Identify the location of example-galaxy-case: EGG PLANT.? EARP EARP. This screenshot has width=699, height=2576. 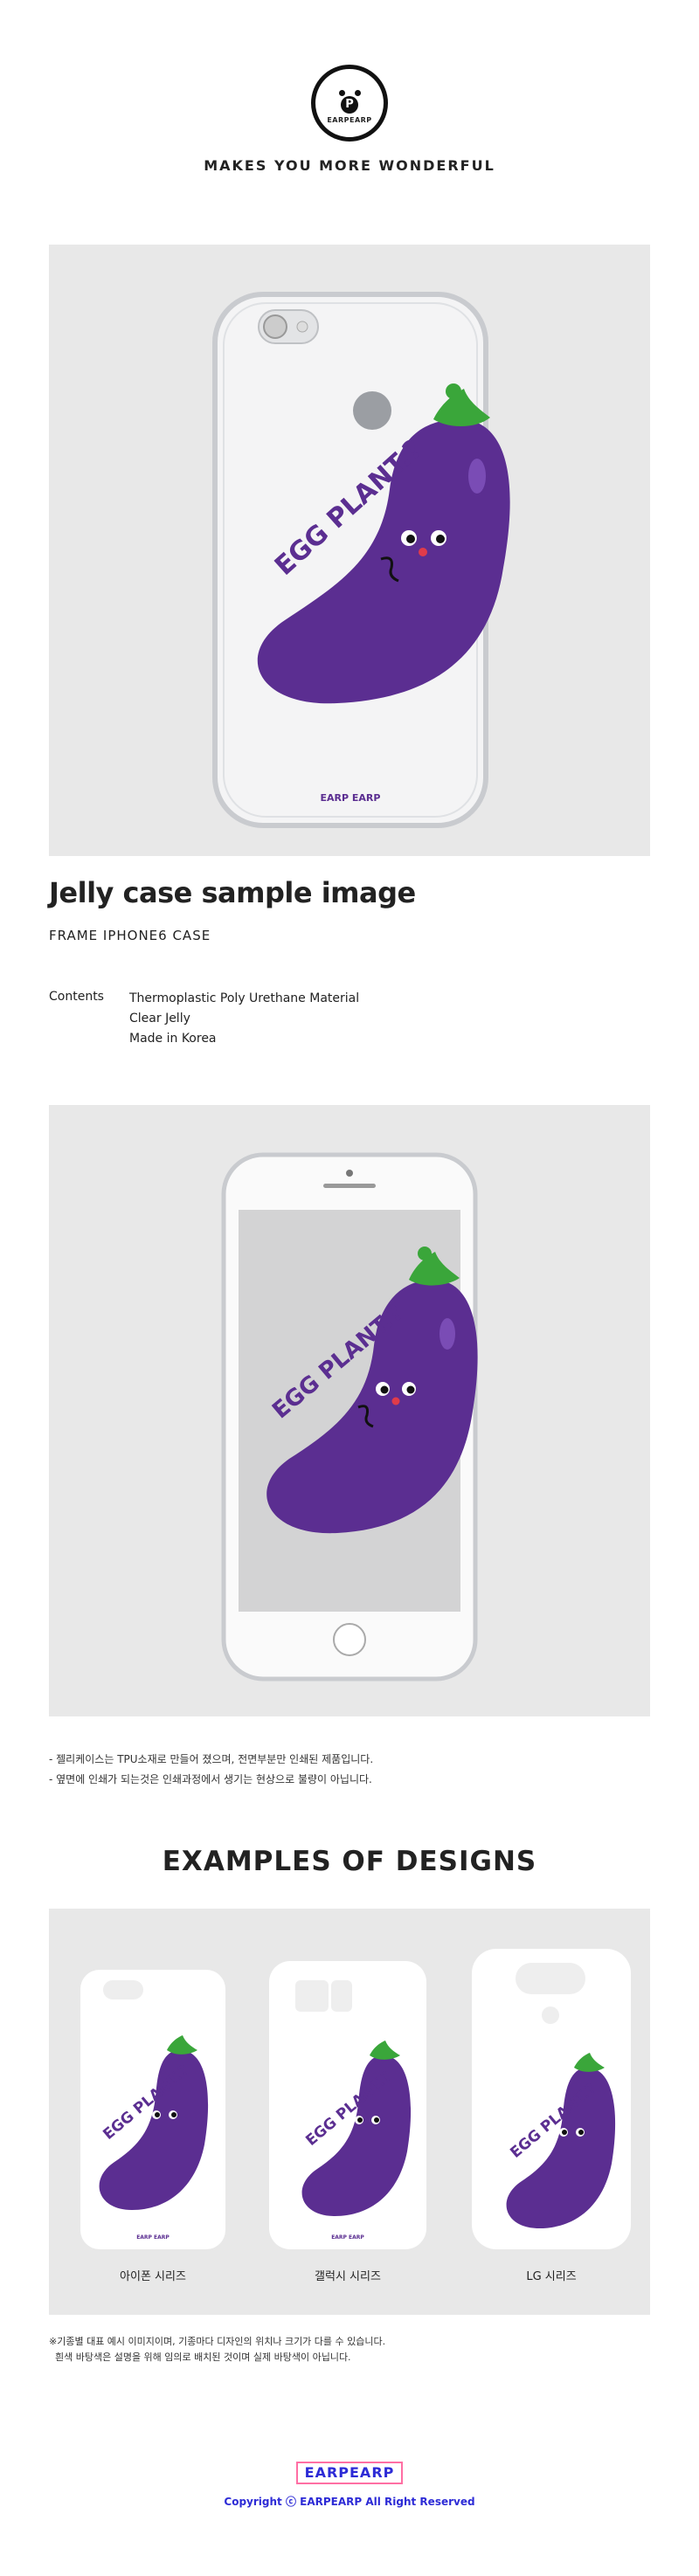
(348, 2105).